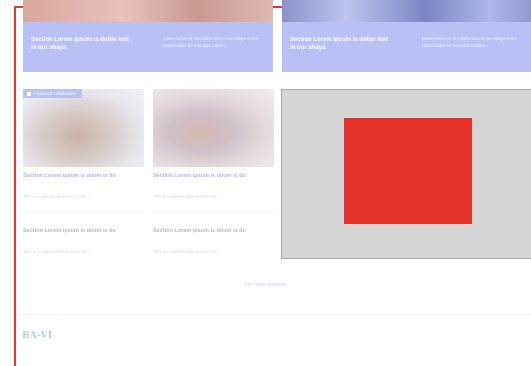 The image size is (531, 366). What do you see at coordinates (213, 128) in the screenshot?
I see `news-thumbnail` at bounding box center [213, 128].